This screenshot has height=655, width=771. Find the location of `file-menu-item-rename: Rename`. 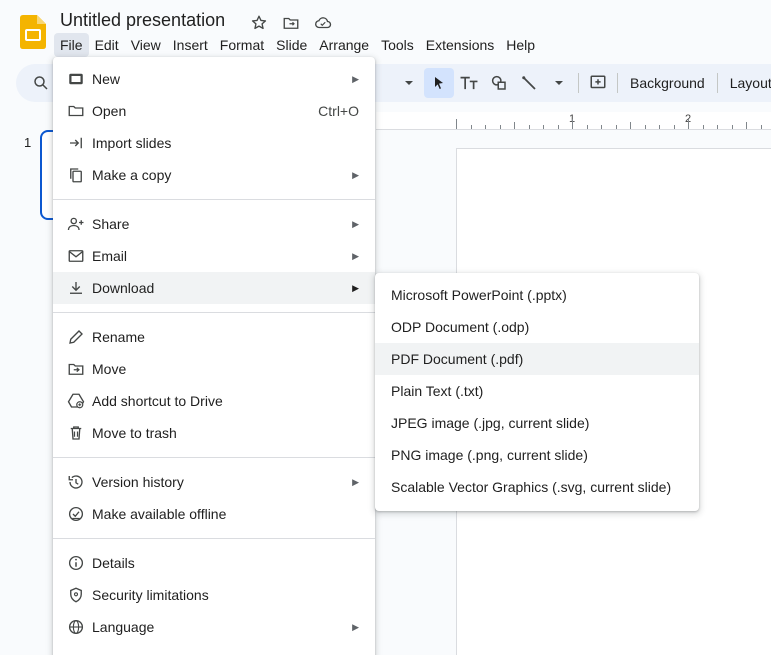

file-menu-item-rename: Rename is located at coordinates (214, 337).